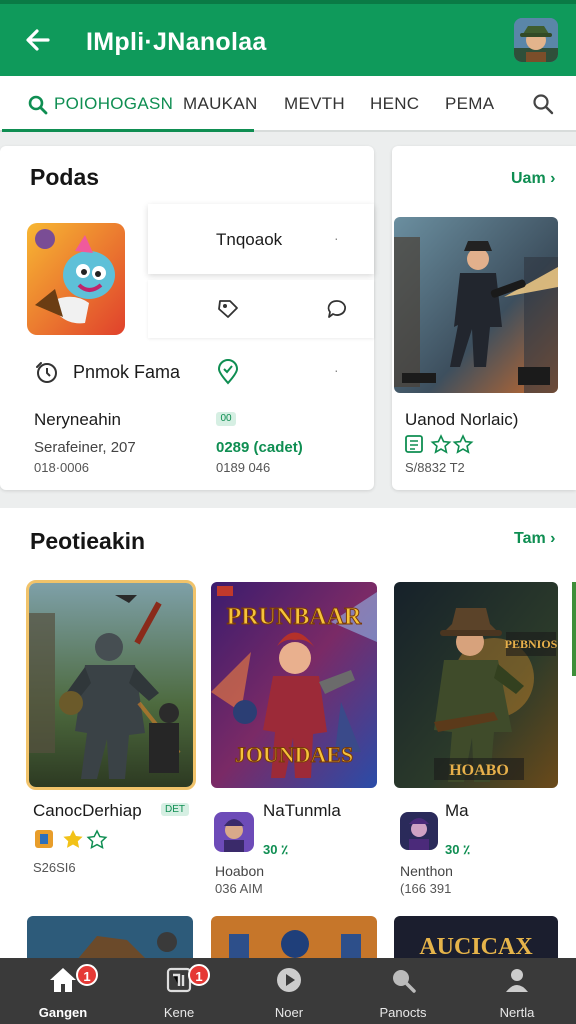  Describe the element at coordinates (461, 420) in the screenshot. I see `game-name: Uanod Norlaic)` at that location.